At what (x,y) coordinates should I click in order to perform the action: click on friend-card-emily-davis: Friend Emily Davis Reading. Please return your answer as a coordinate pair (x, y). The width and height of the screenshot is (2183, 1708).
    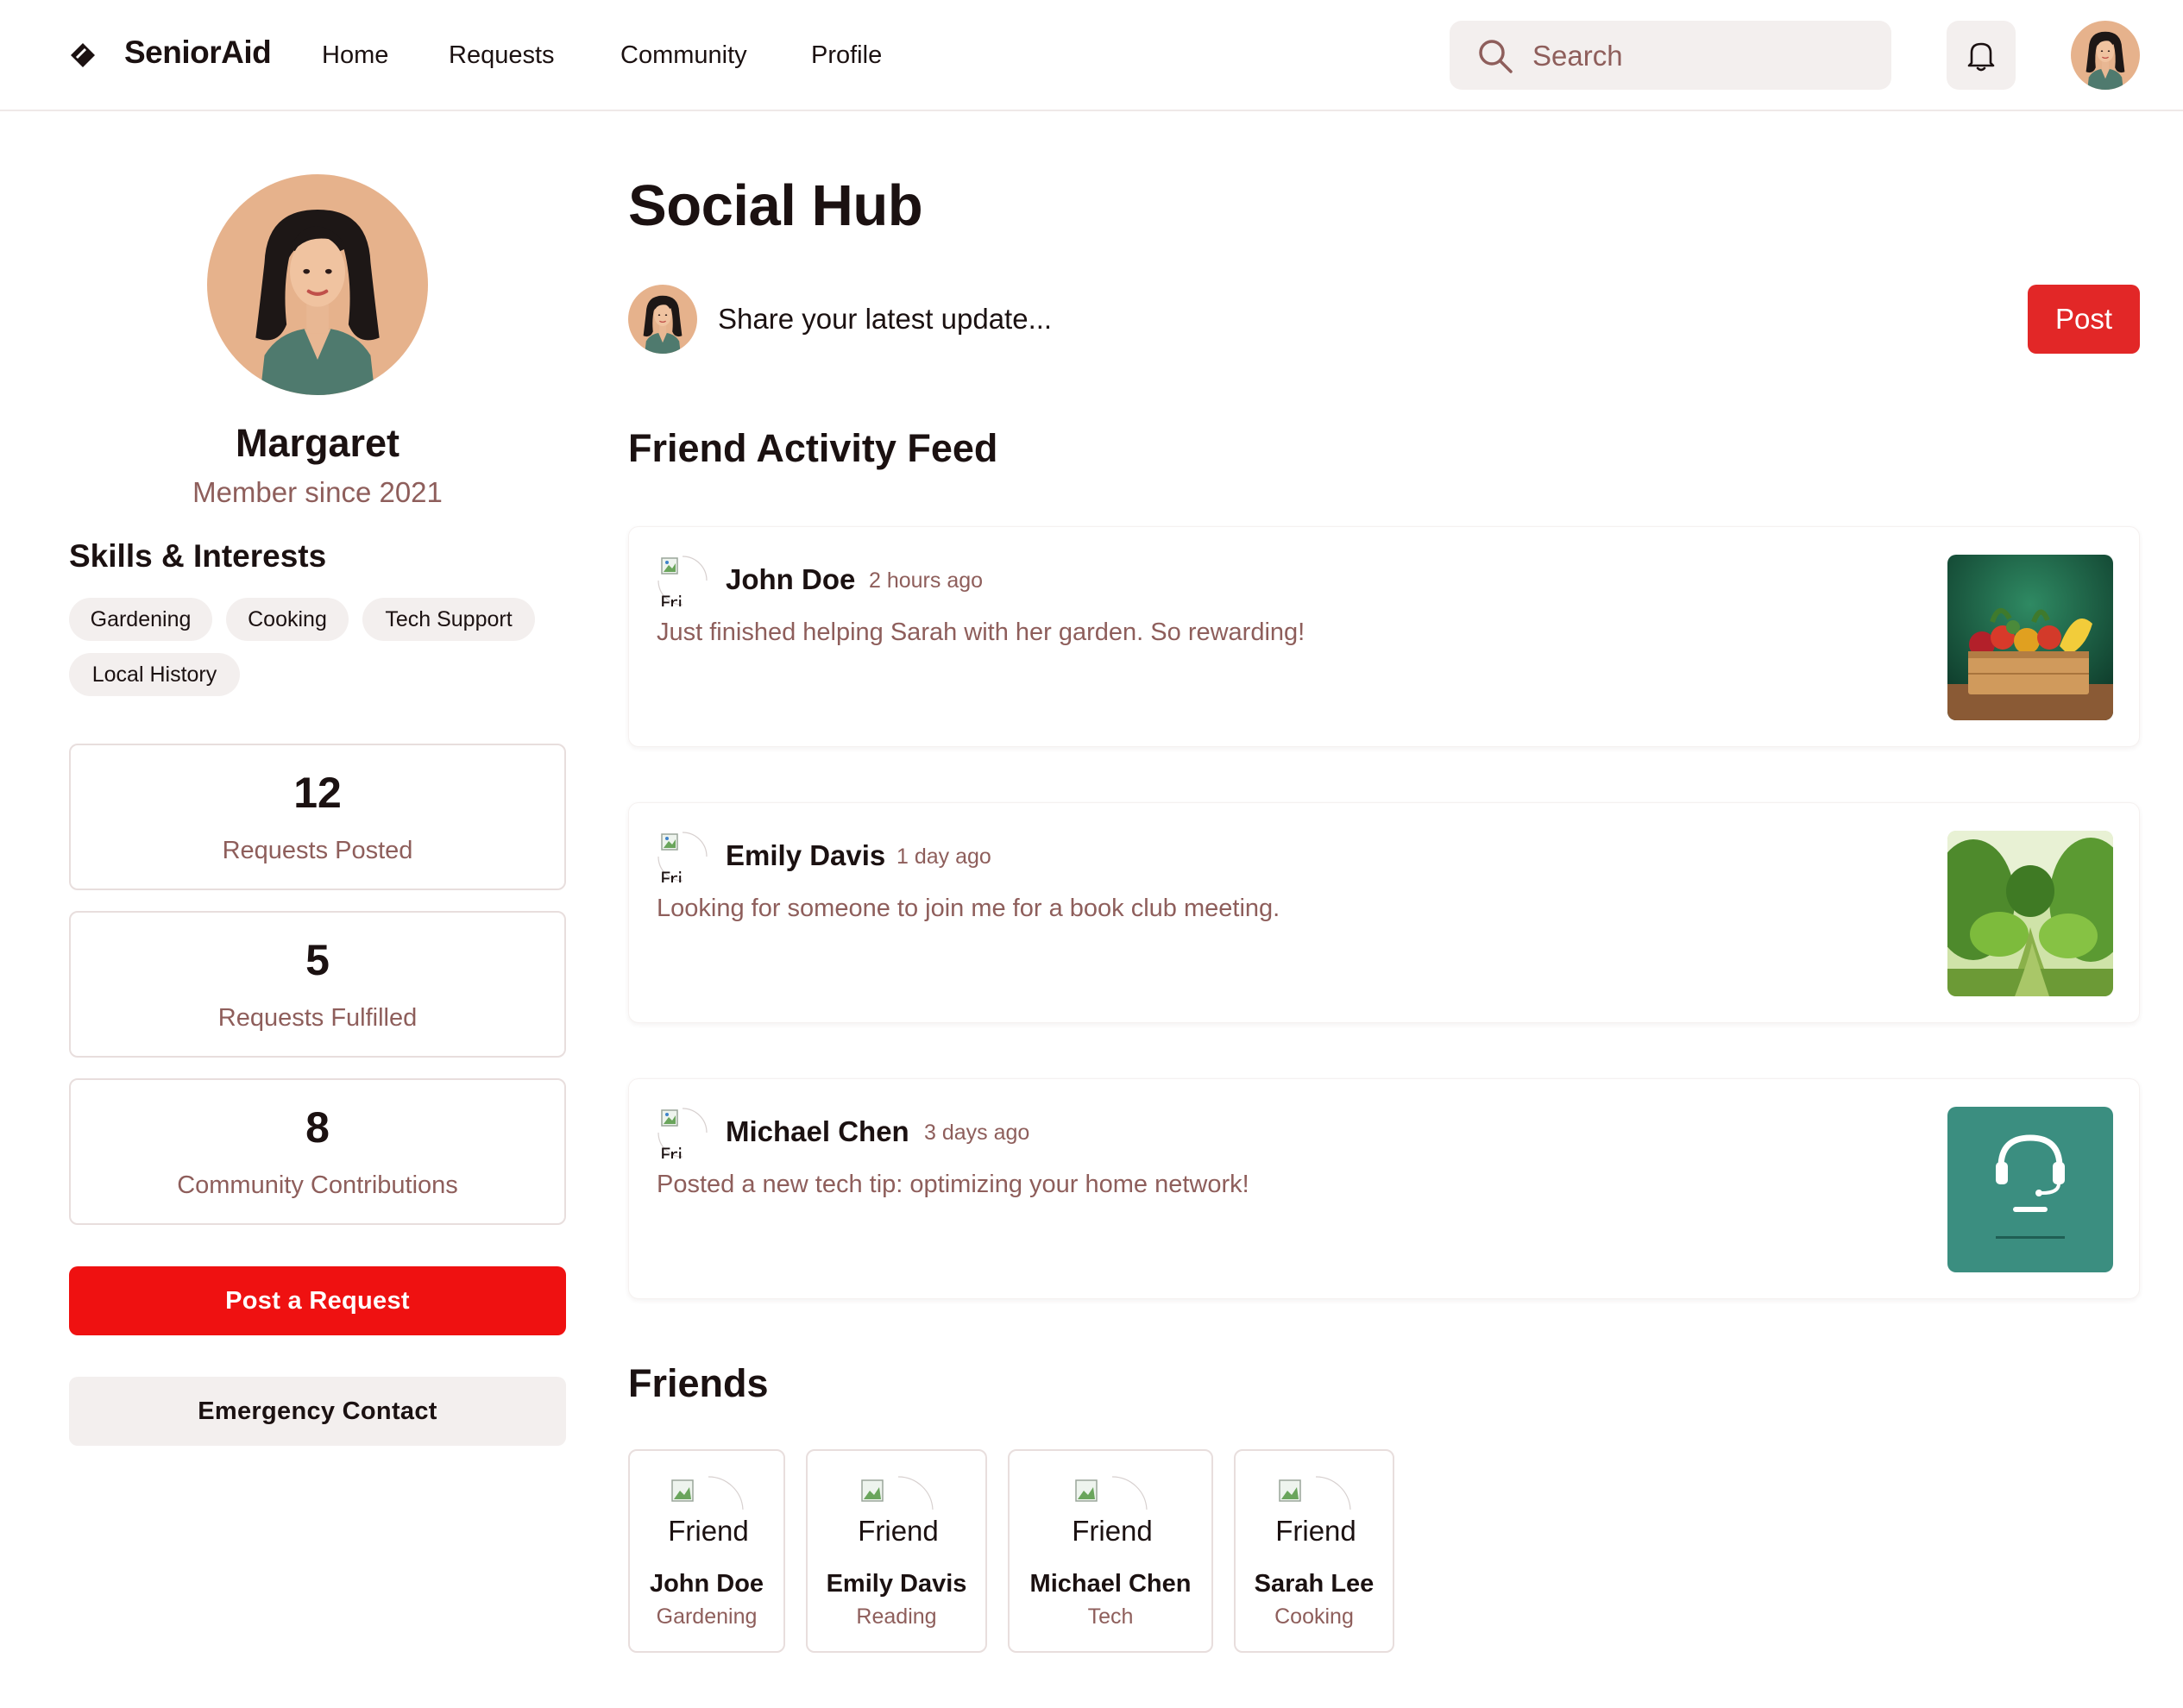
    Looking at the image, I should click on (897, 1551).